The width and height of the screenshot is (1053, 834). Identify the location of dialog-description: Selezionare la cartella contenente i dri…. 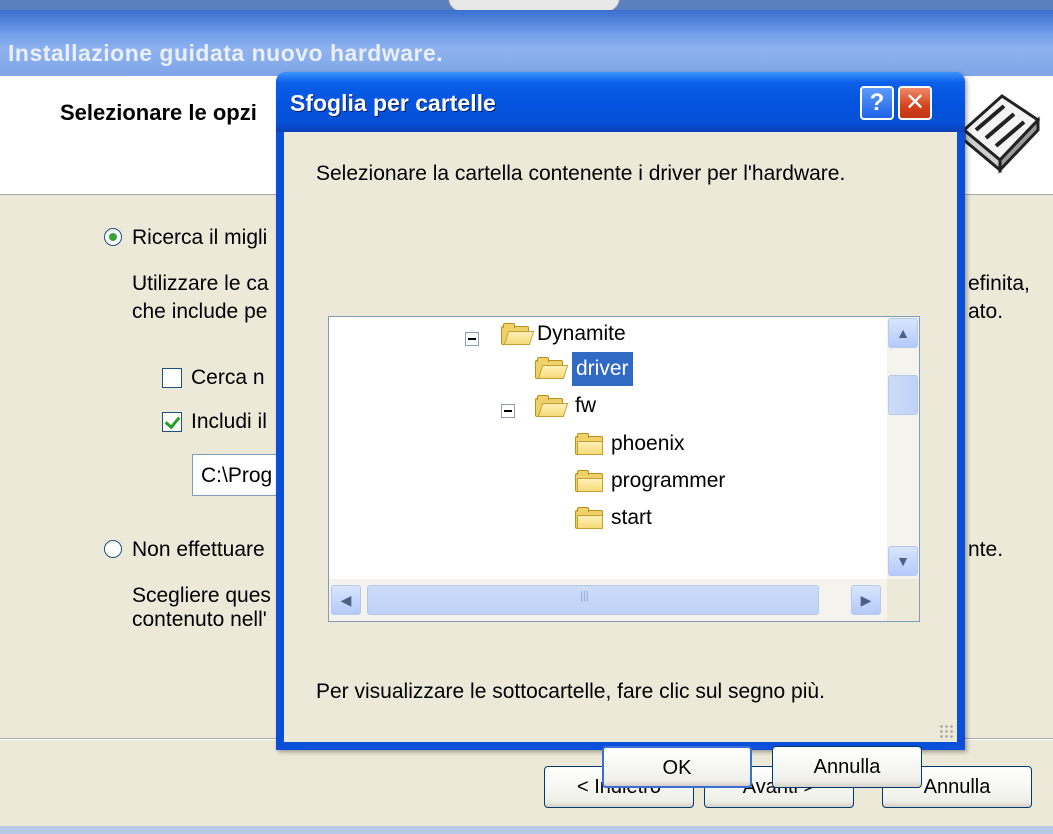
(581, 173).